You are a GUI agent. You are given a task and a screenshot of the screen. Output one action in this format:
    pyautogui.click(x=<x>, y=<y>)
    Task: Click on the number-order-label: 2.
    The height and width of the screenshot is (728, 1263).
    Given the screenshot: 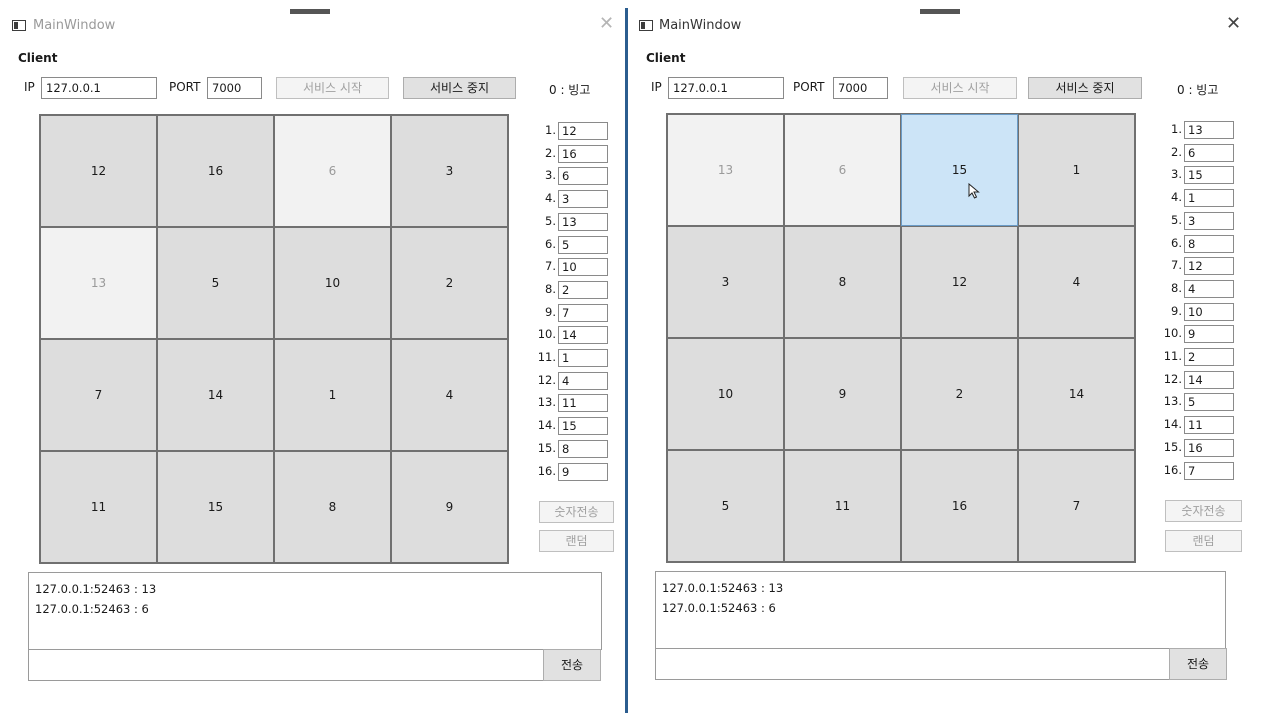 What is the action you would take?
    pyautogui.click(x=550, y=152)
    